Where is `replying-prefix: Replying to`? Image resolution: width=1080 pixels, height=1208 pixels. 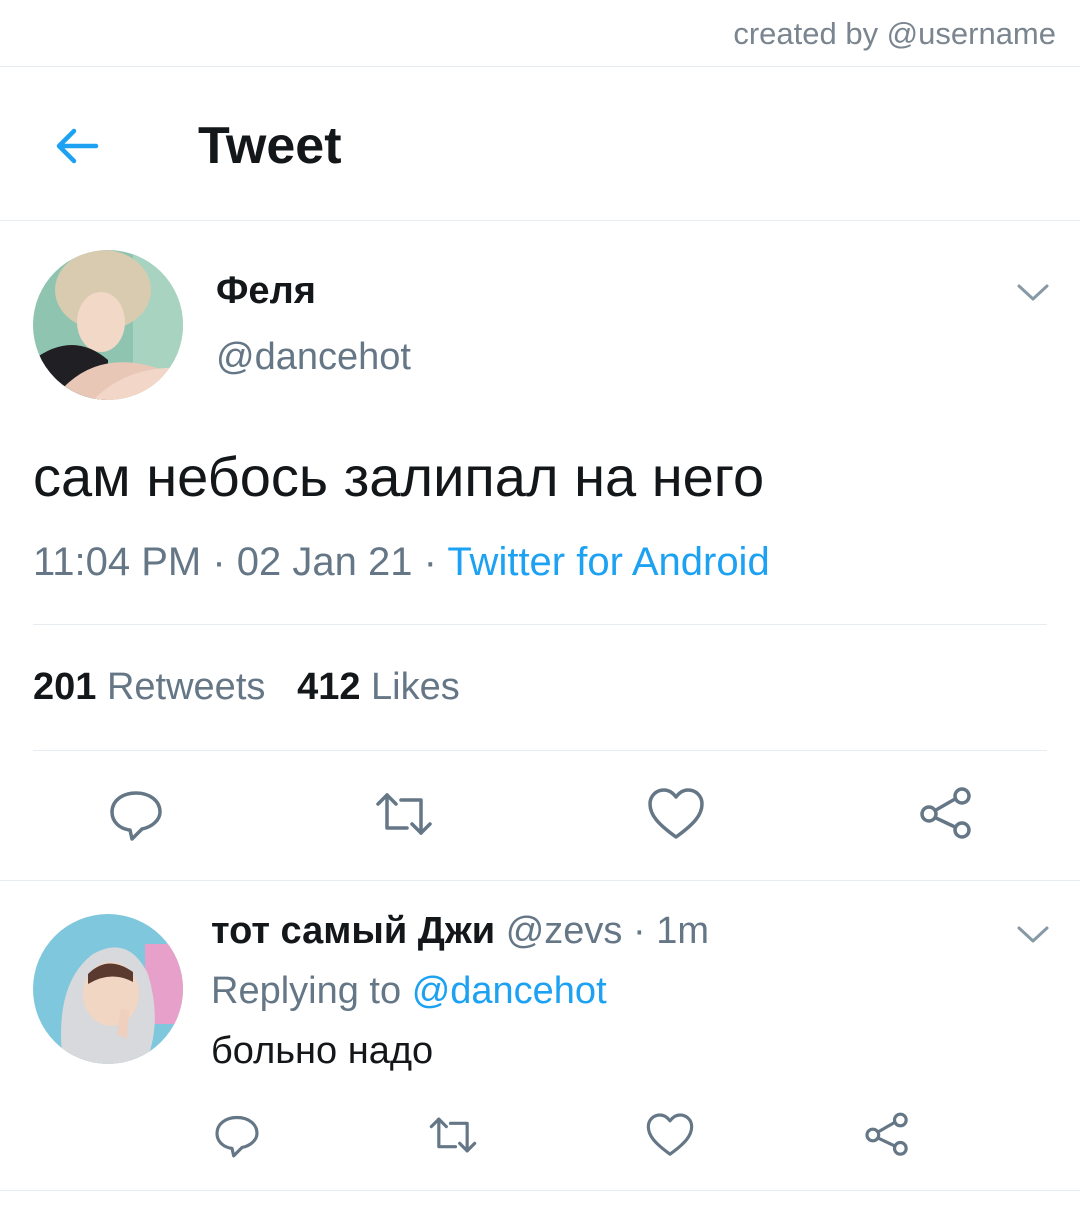
replying-prefix: Replying to is located at coordinates (306, 991).